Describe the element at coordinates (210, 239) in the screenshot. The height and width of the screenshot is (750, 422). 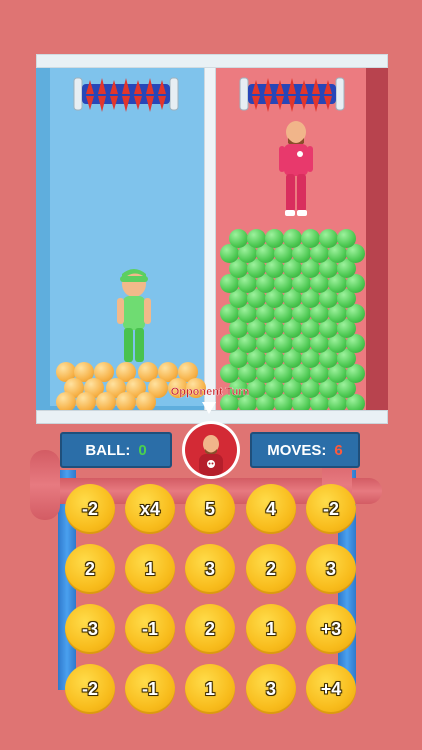
I see `room-divider` at that location.